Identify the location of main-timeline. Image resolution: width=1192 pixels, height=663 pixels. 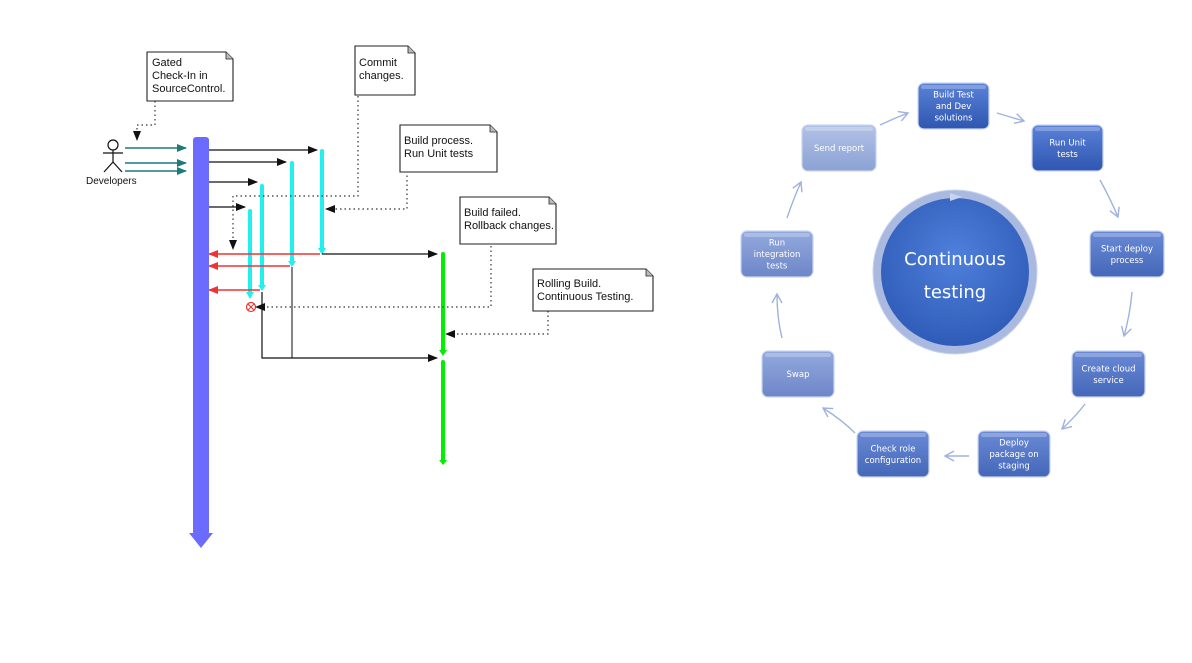
(201, 342).